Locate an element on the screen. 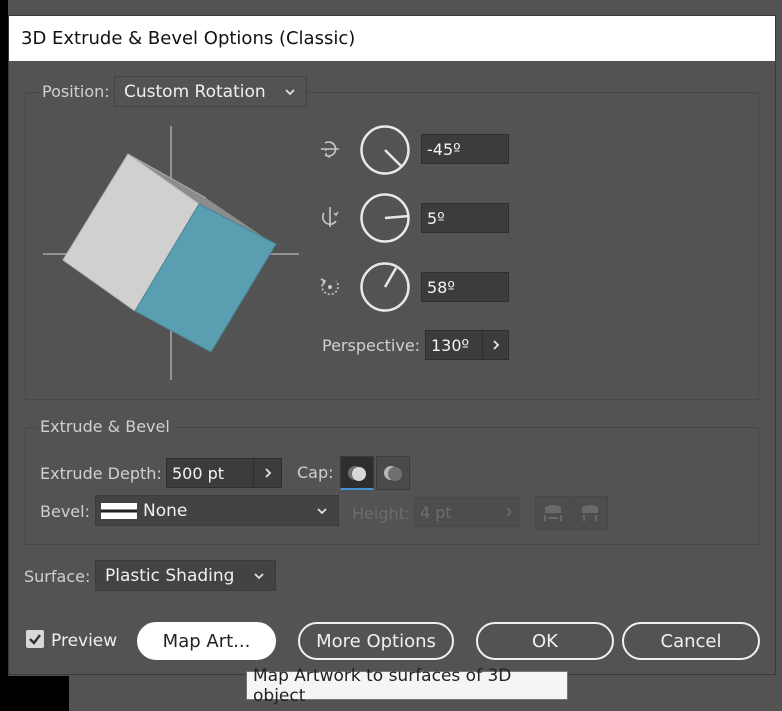  x-rotation-dial is located at coordinates (385, 150).